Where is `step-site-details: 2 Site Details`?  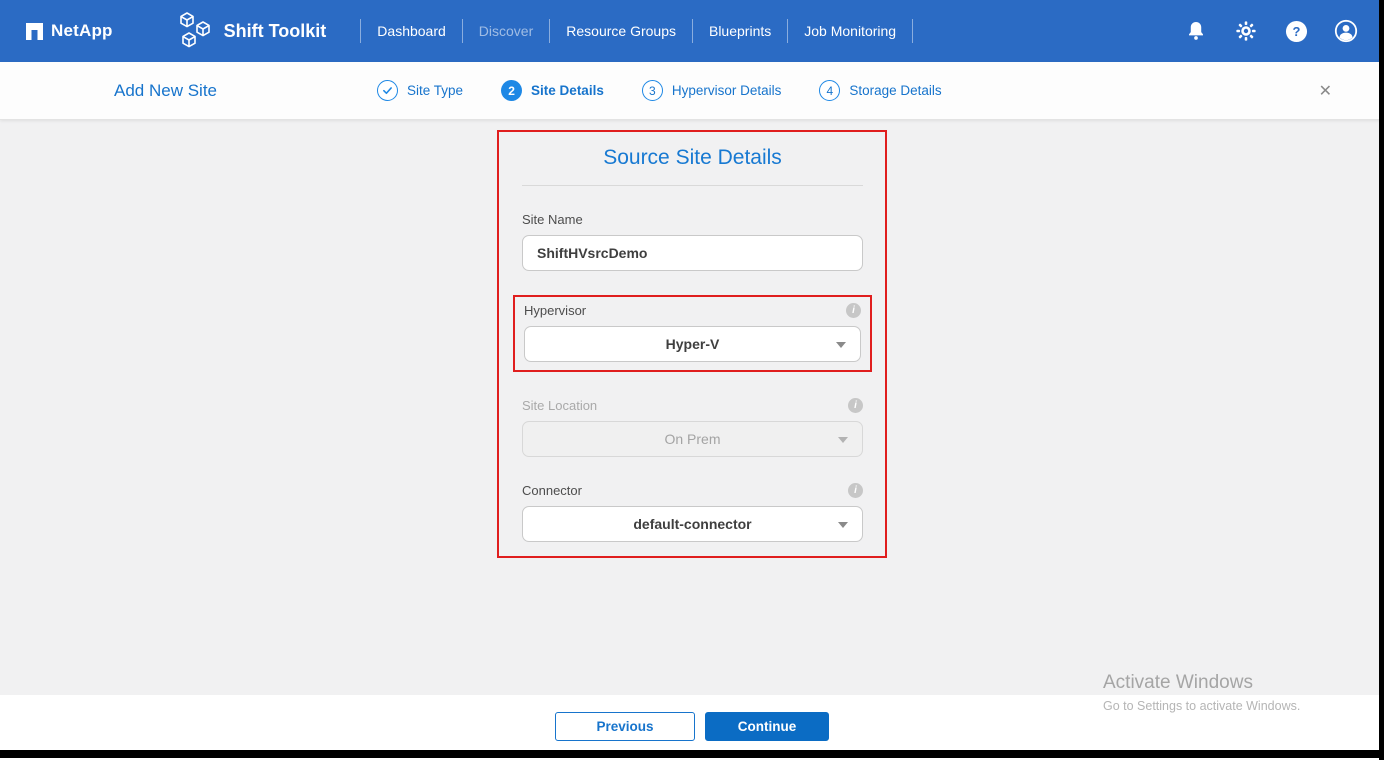 step-site-details: 2 Site Details is located at coordinates (552, 90).